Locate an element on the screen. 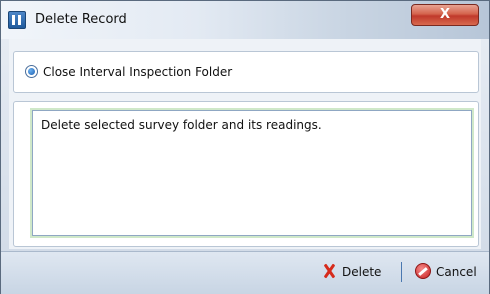 This screenshot has height=294, width=490. cancel-button-label: Cancel is located at coordinates (456, 272).